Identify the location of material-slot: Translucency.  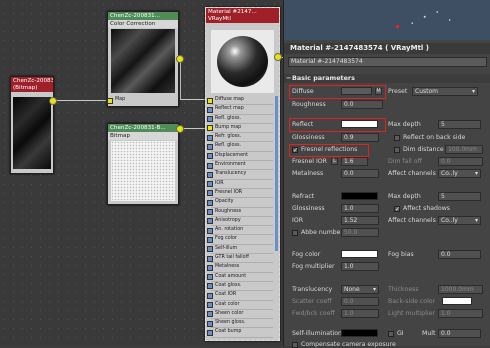
(240, 175).